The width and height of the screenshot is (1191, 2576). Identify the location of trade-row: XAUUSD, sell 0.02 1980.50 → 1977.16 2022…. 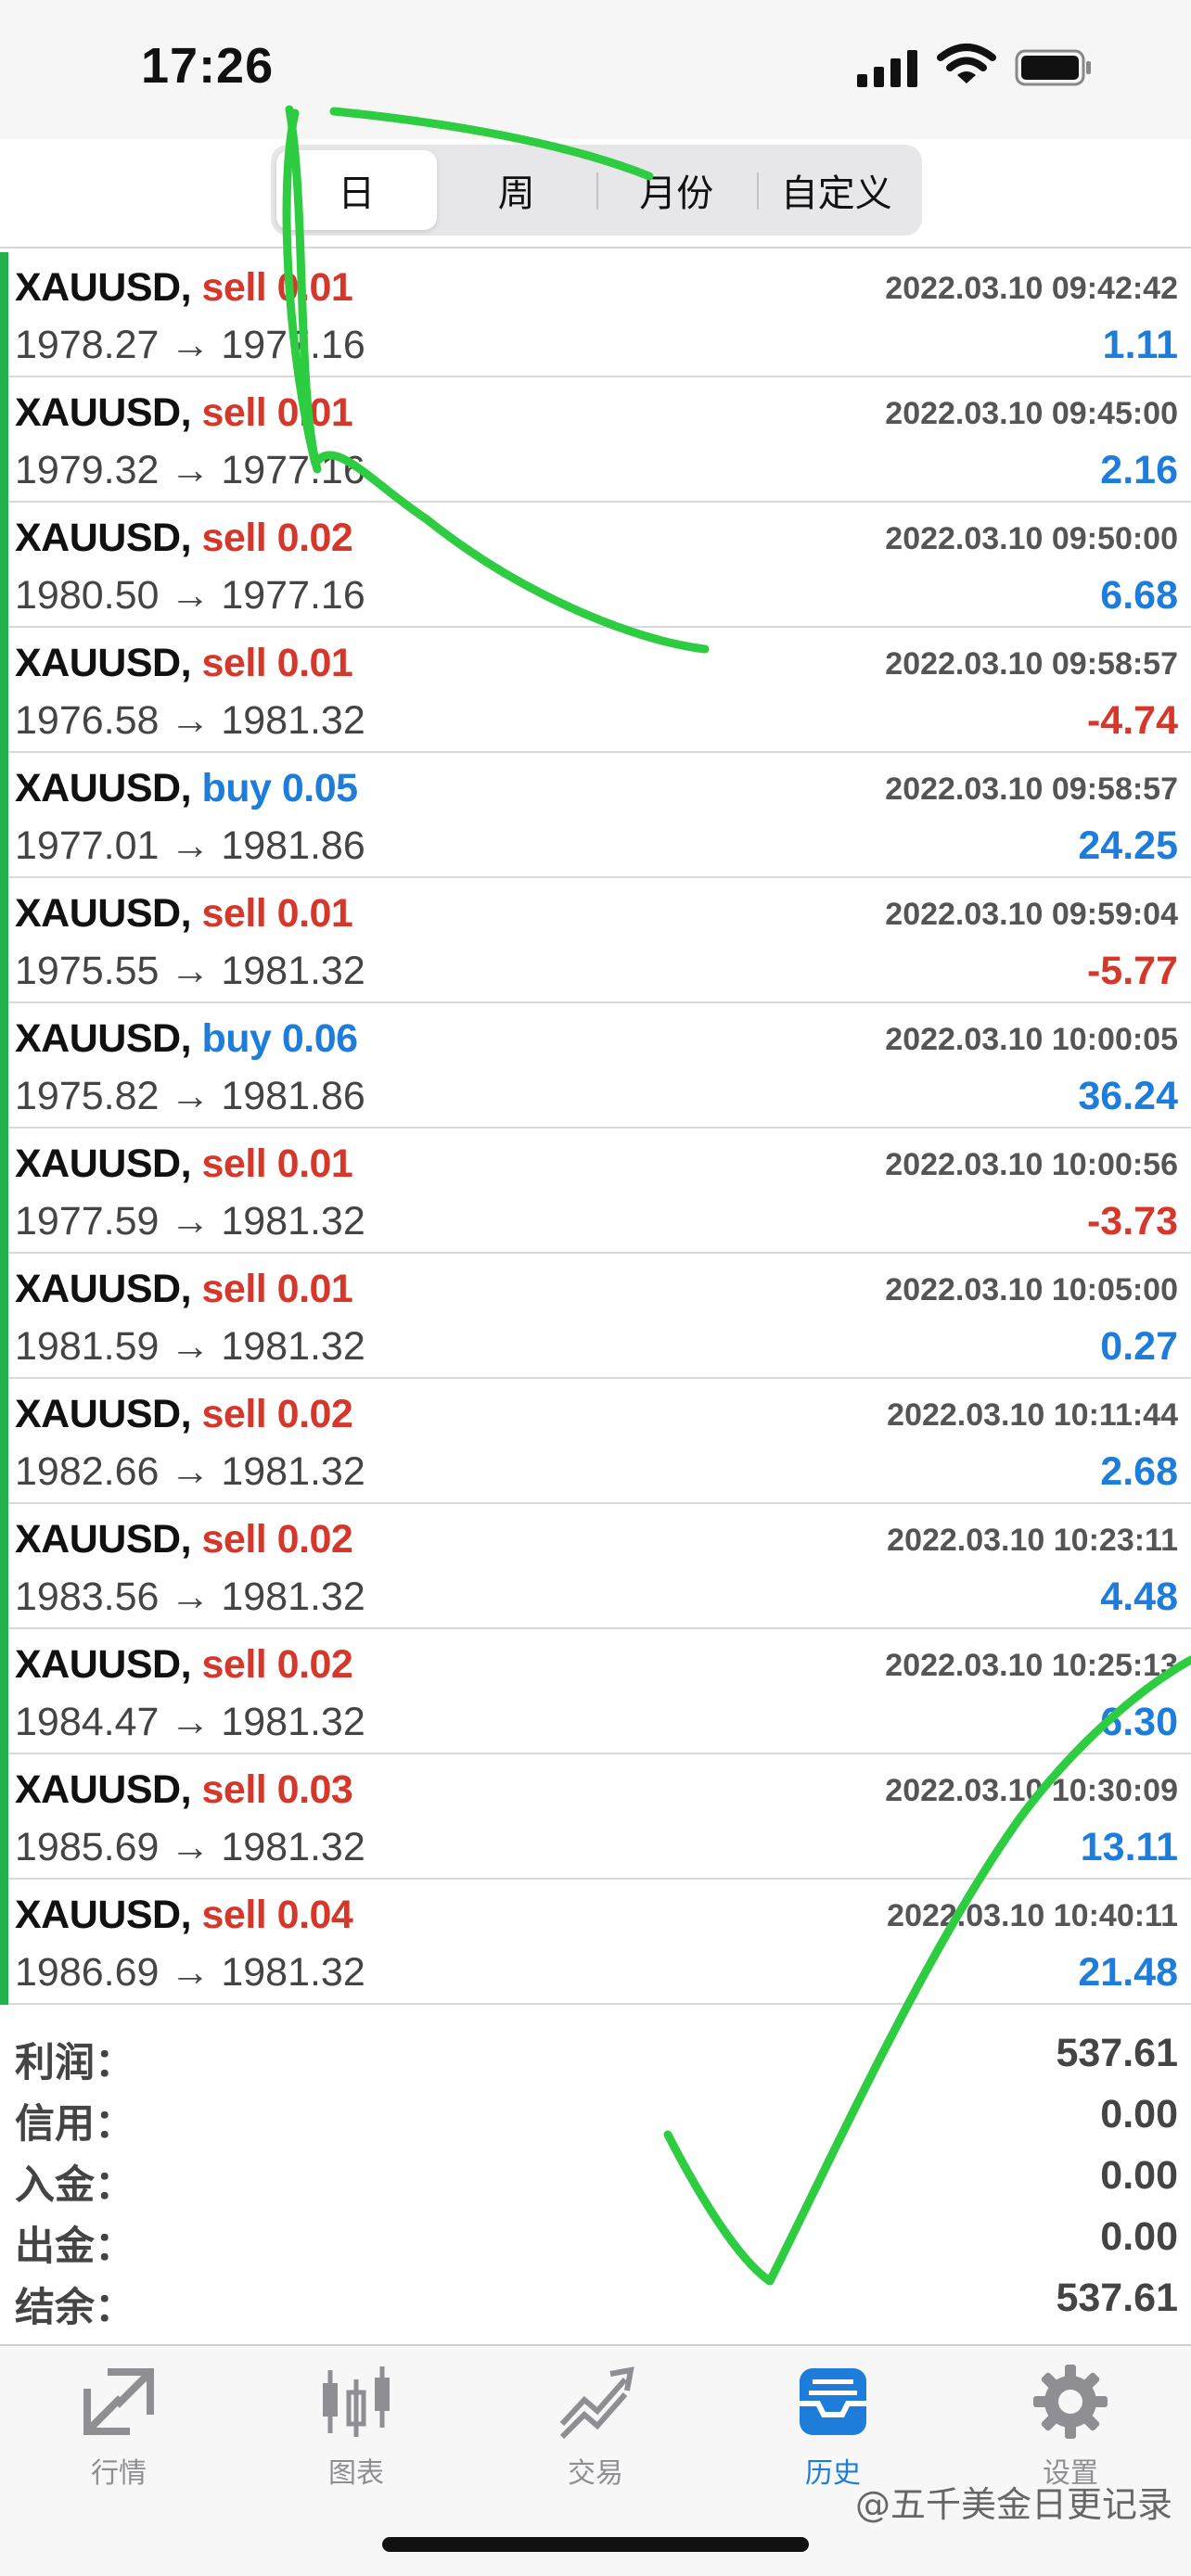
(595, 565).